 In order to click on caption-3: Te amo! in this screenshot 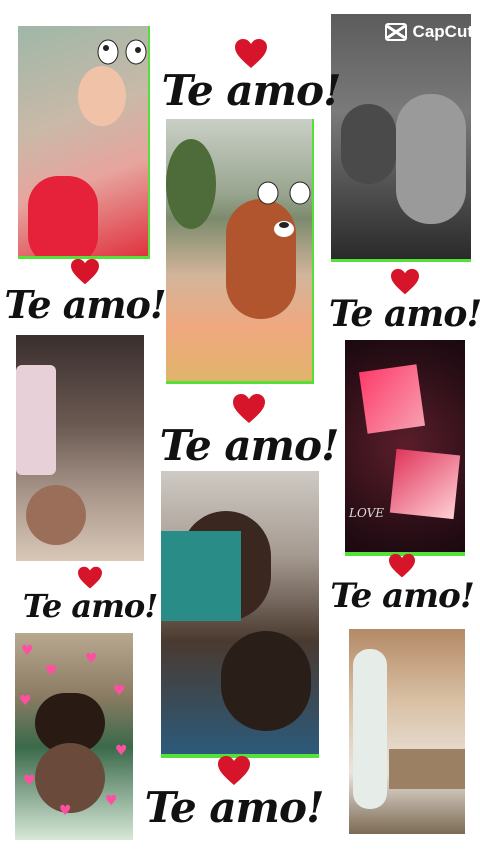, I will do `click(404, 300)`.